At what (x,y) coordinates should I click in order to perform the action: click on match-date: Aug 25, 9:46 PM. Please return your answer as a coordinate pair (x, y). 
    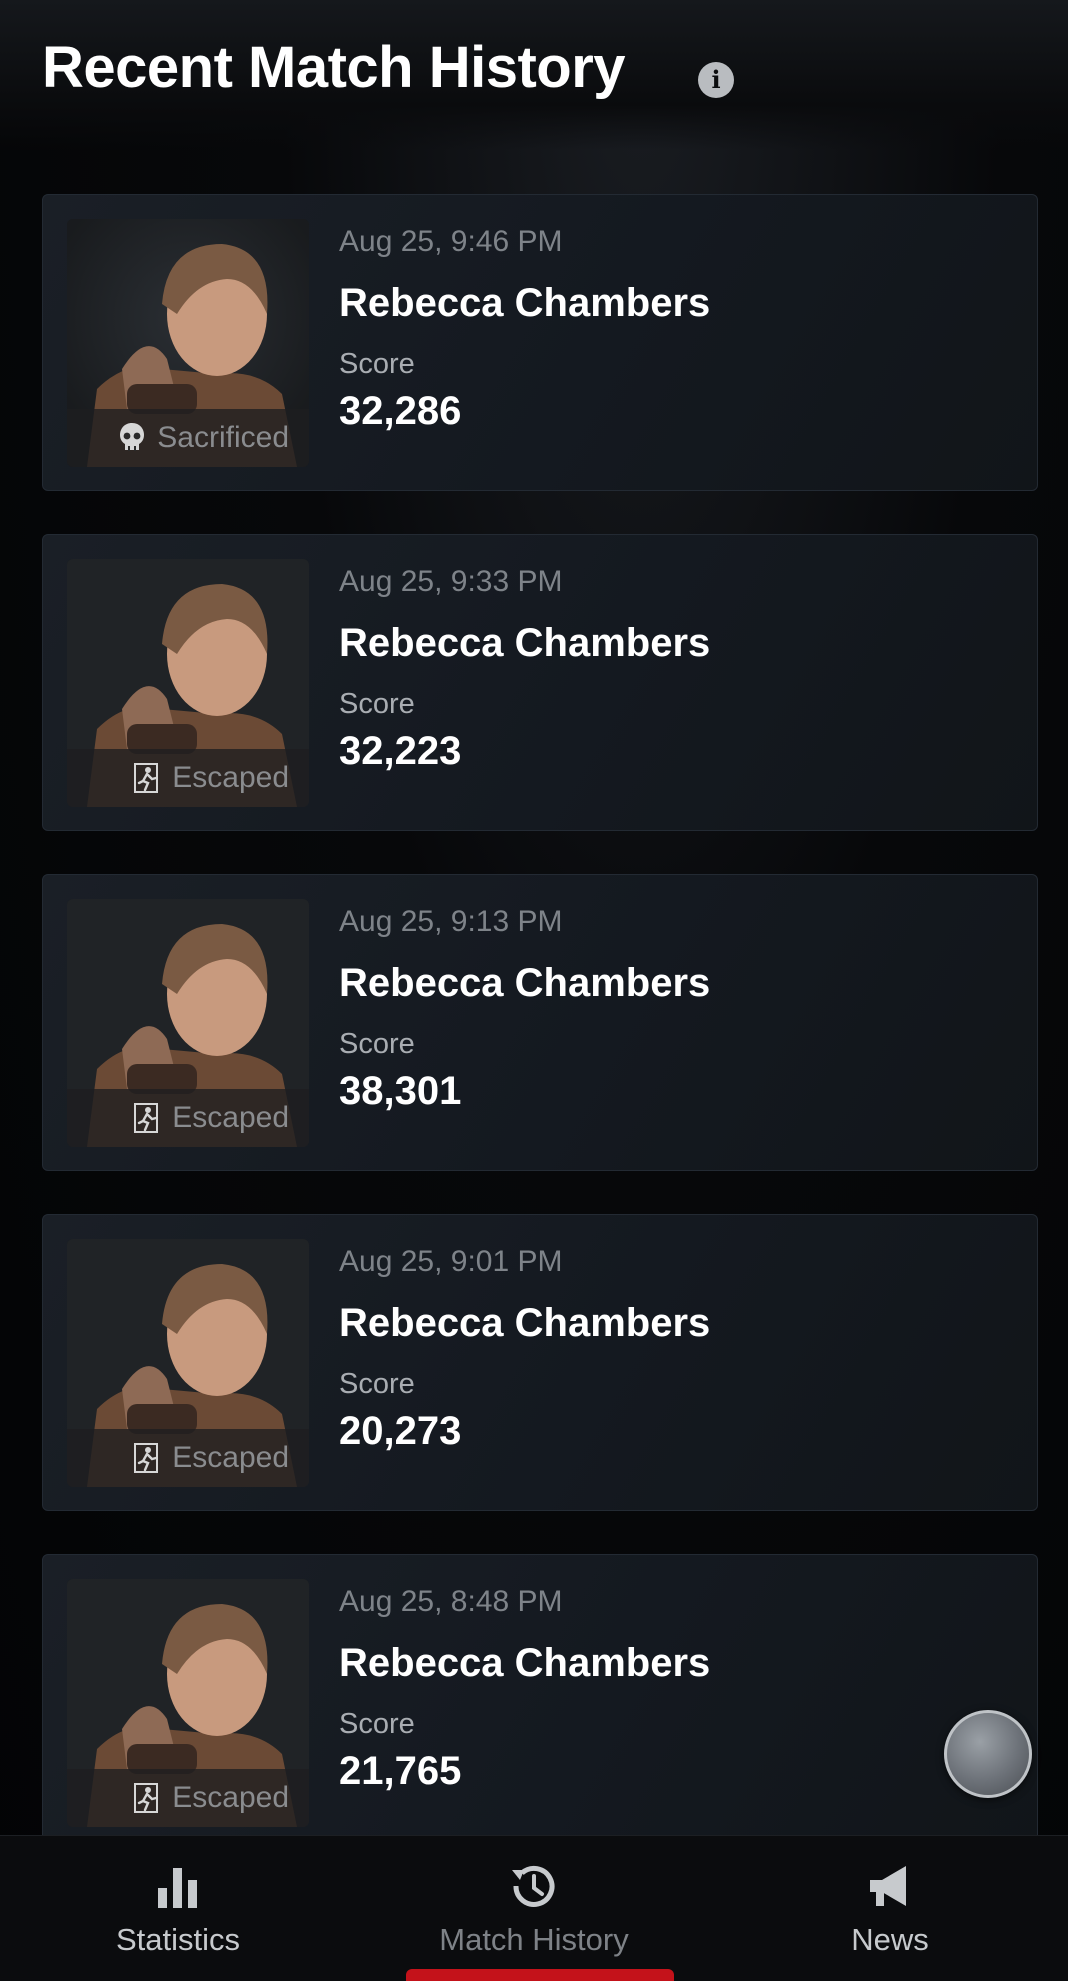
    Looking at the image, I should click on (451, 241).